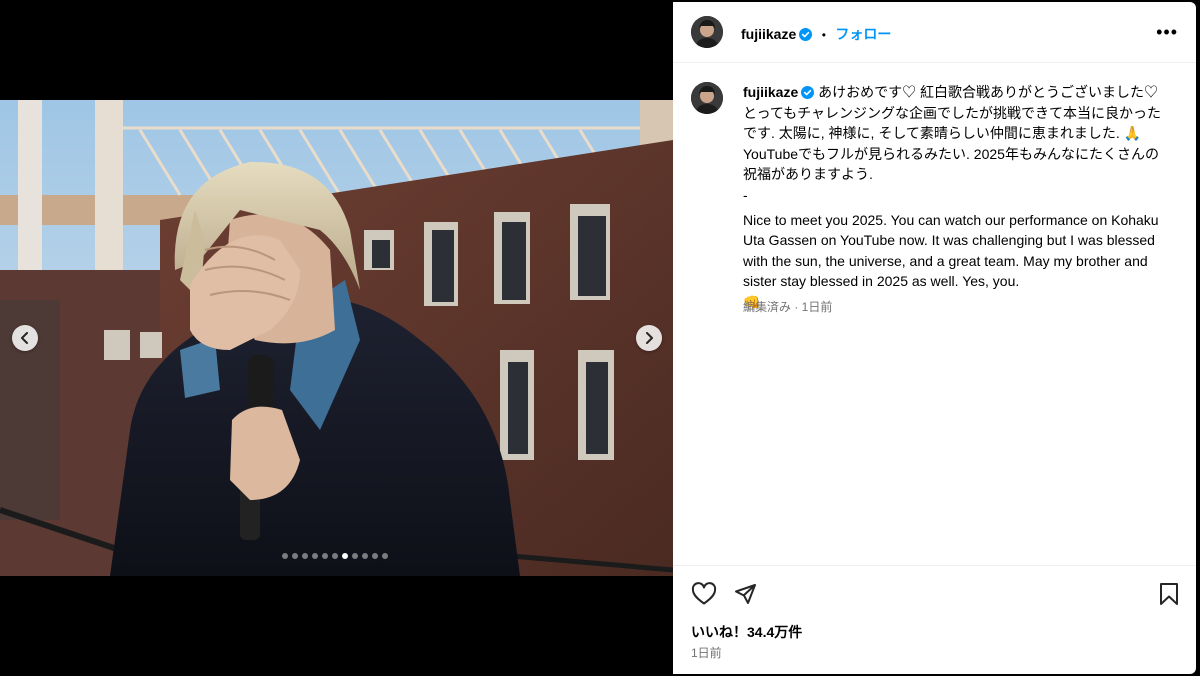  What do you see at coordinates (863, 34) in the screenshot?
I see `follow-button: フォロー` at bounding box center [863, 34].